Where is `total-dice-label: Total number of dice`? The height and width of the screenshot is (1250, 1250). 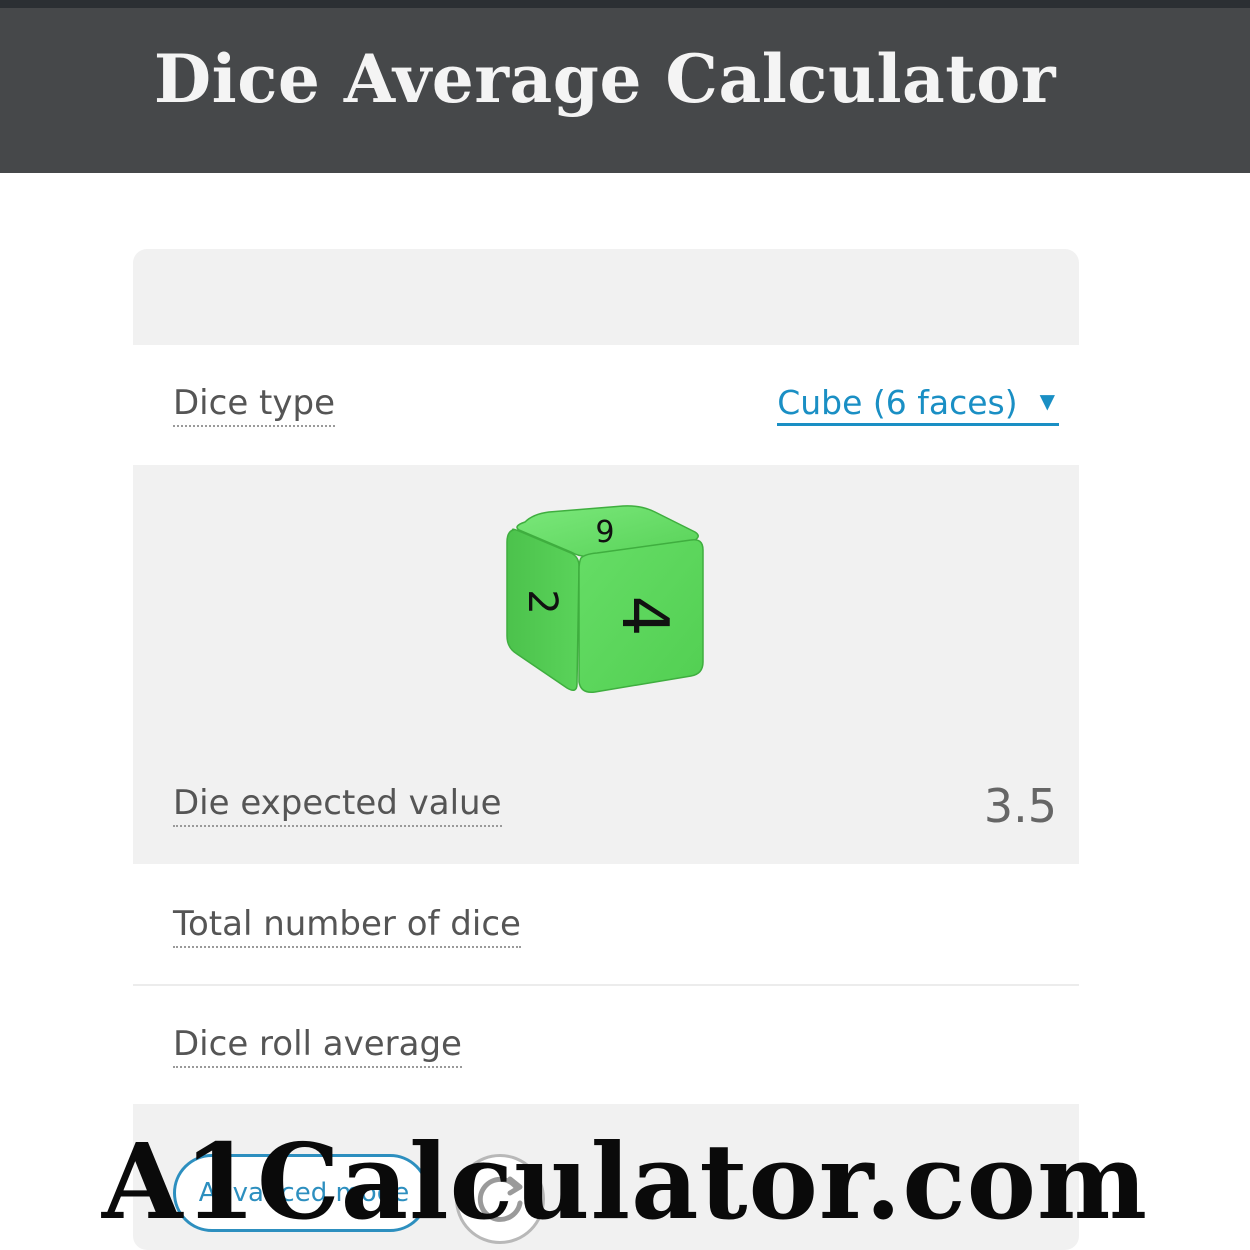 total-dice-label: Total number of dice is located at coordinates (347, 926).